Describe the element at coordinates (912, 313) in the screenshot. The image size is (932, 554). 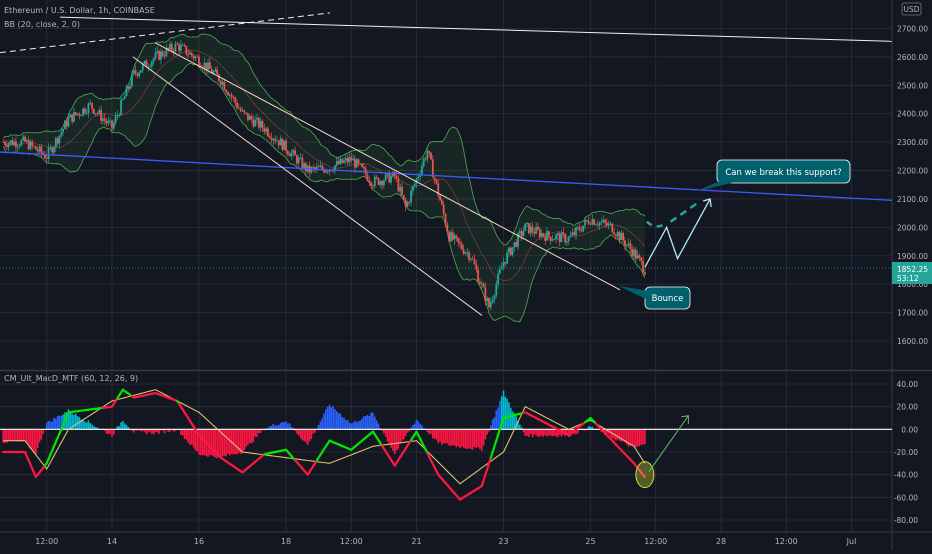
I see `price-tick-label: 1700.00` at that location.